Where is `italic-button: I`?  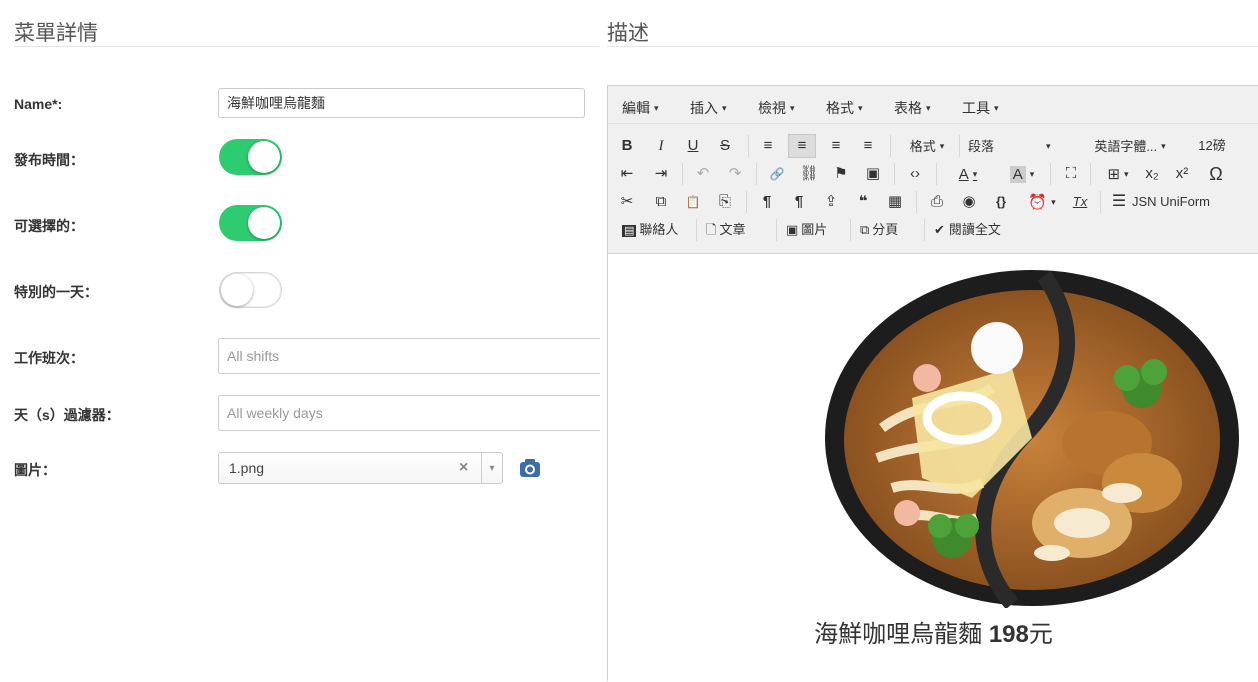
italic-button: I is located at coordinates (661, 146).